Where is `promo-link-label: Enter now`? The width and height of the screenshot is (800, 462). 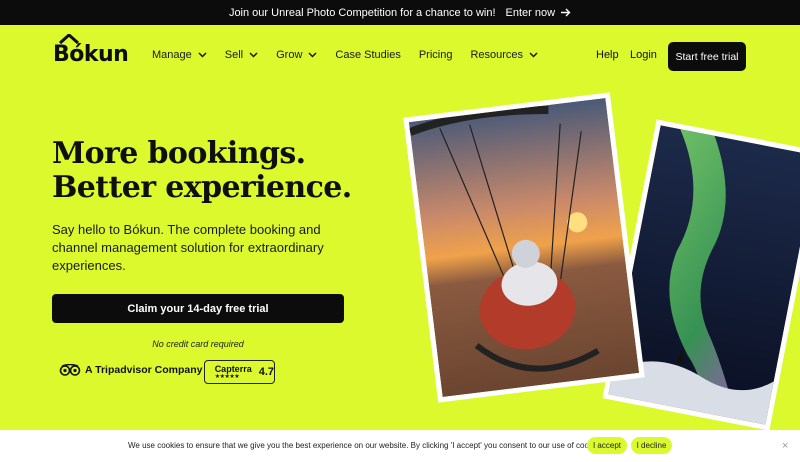 promo-link-label: Enter now is located at coordinates (530, 12).